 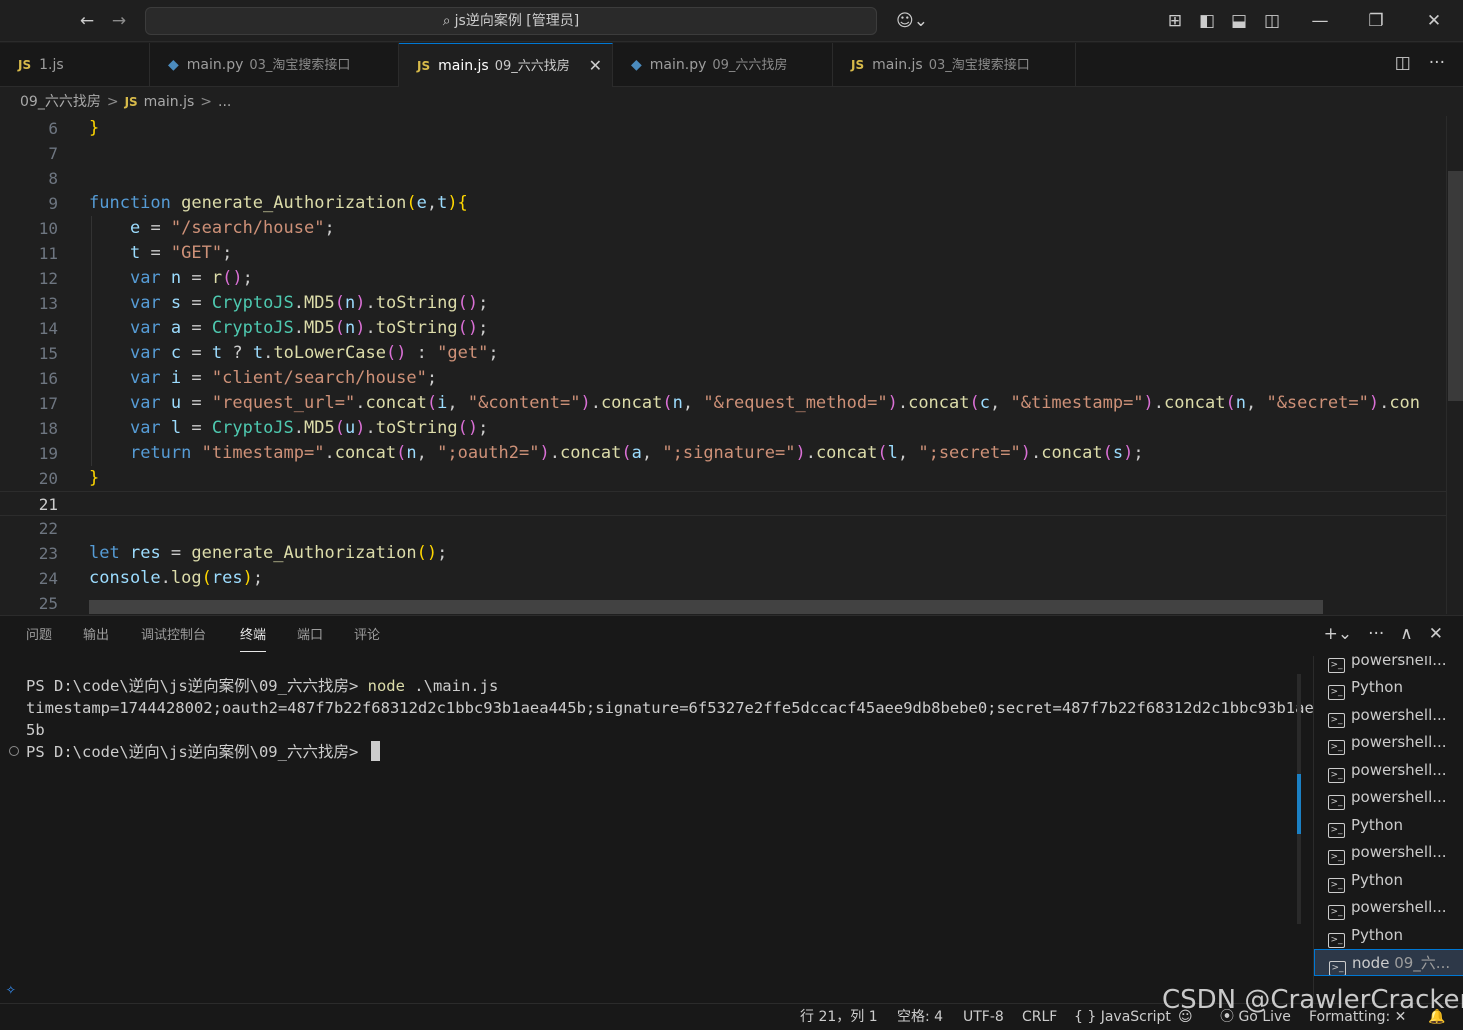 What do you see at coordinates (48, 278) in the screenshot?
I see `line-number: 12` at bounding box center [48, 278].